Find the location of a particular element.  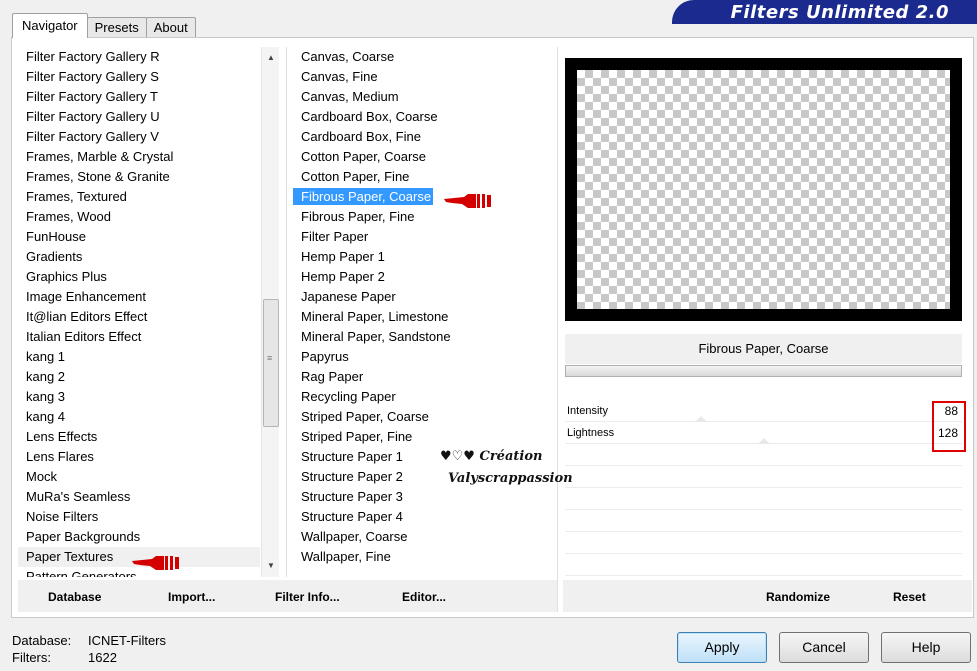

category-item: FunHouse is located at coordinates (139, 237).